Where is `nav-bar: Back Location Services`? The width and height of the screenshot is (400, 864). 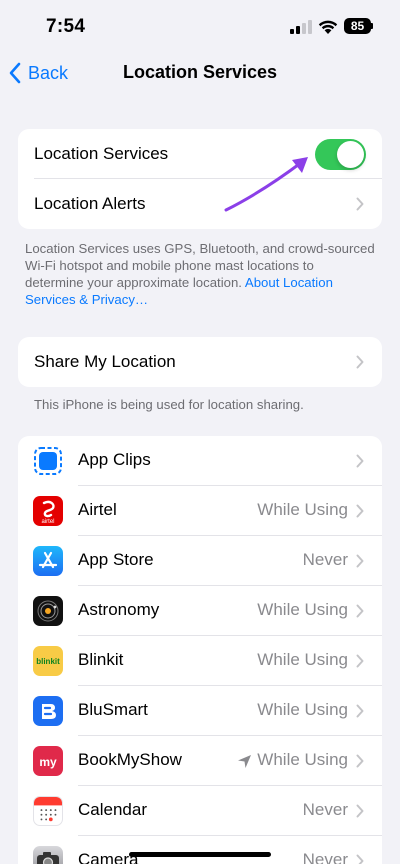 nav-bar: Back Location Services is located at coordinates (200, 72).